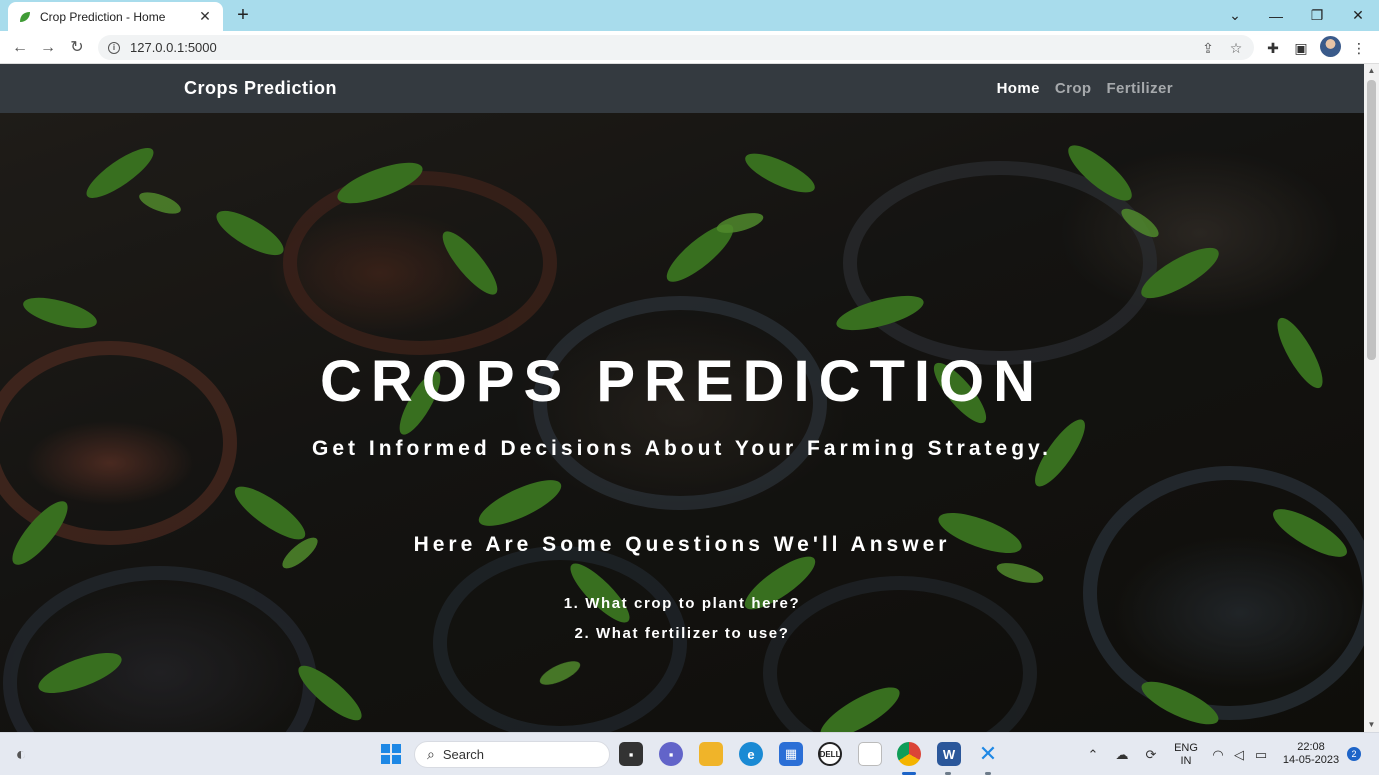 This screenshot has height=775, width=1379. I want to click on forward-arrow-icon: →, so click(48, 48).